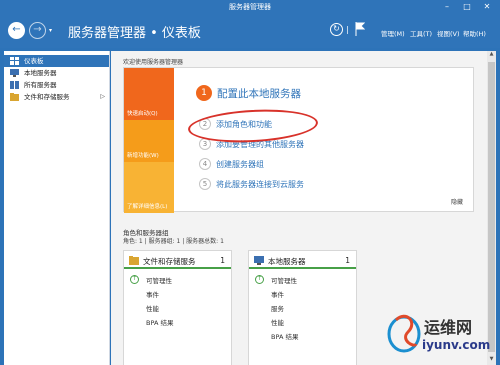 This screenshot has width=500, height=365. I want to click on card-header: 文件和存储服务 1, so click(177, 260).